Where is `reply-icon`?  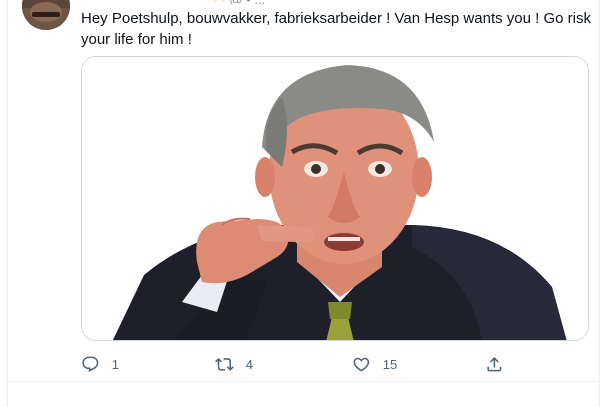 reply-icon is located at coordinates (90, 364).